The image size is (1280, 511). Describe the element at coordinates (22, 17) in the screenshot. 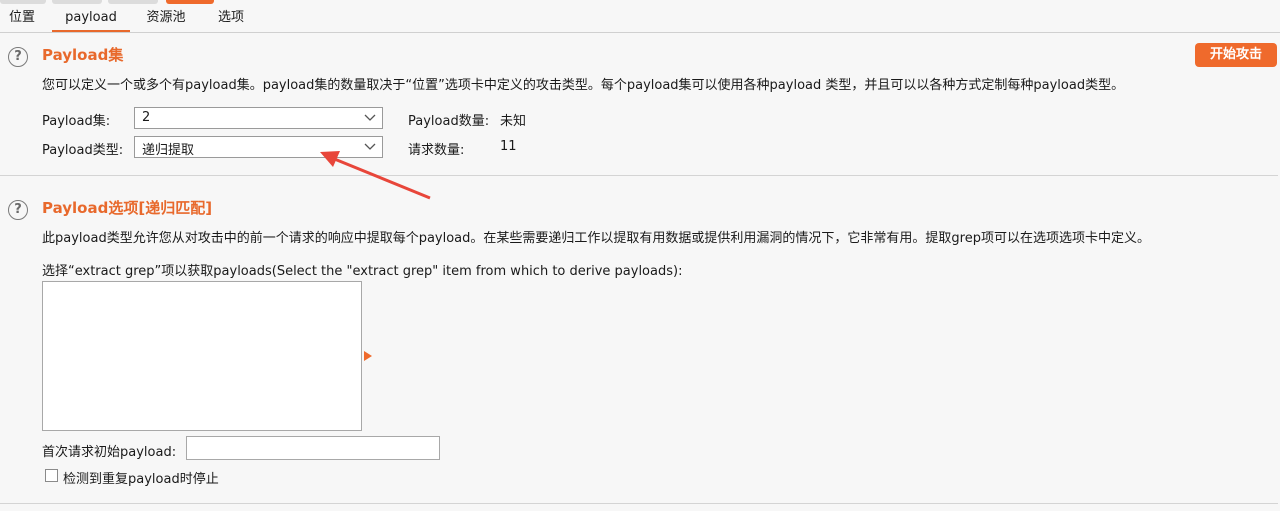

I see `tab-positions: 位置` at that location.